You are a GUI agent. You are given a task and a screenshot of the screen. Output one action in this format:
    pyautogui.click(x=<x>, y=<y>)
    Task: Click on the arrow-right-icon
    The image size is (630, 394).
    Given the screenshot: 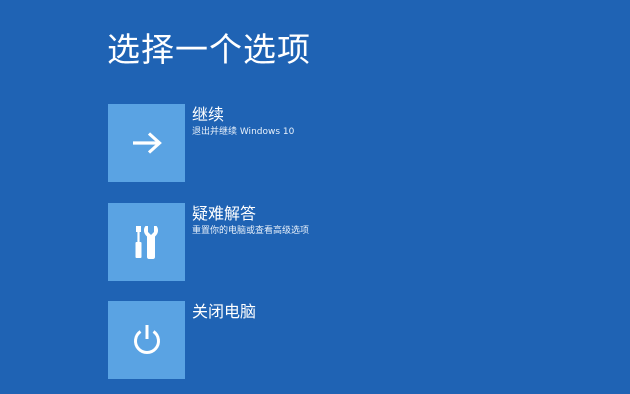 What is the action you would take?
    pyautogui.click(x=147, y=143)
    